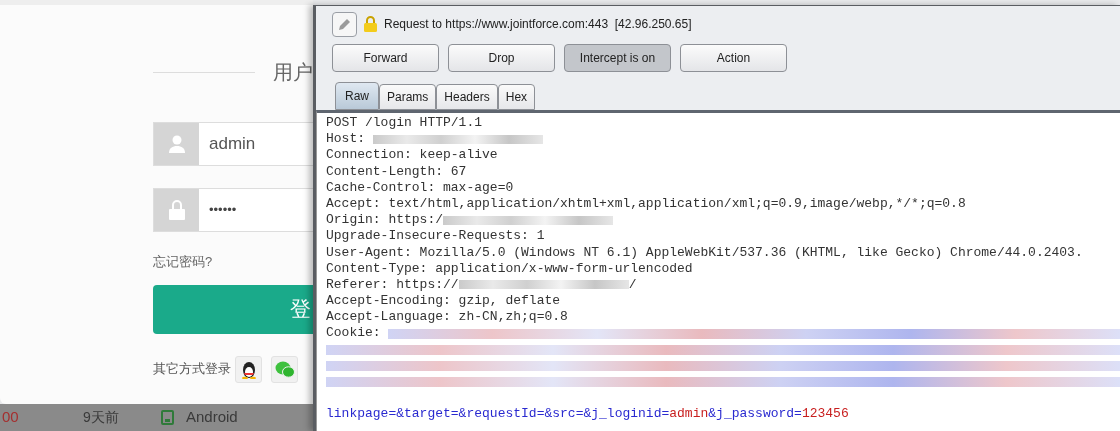 This screenshot has width=1120, height=431. I want to click on header-line: Connection: keep-alive, so click(412, 155).